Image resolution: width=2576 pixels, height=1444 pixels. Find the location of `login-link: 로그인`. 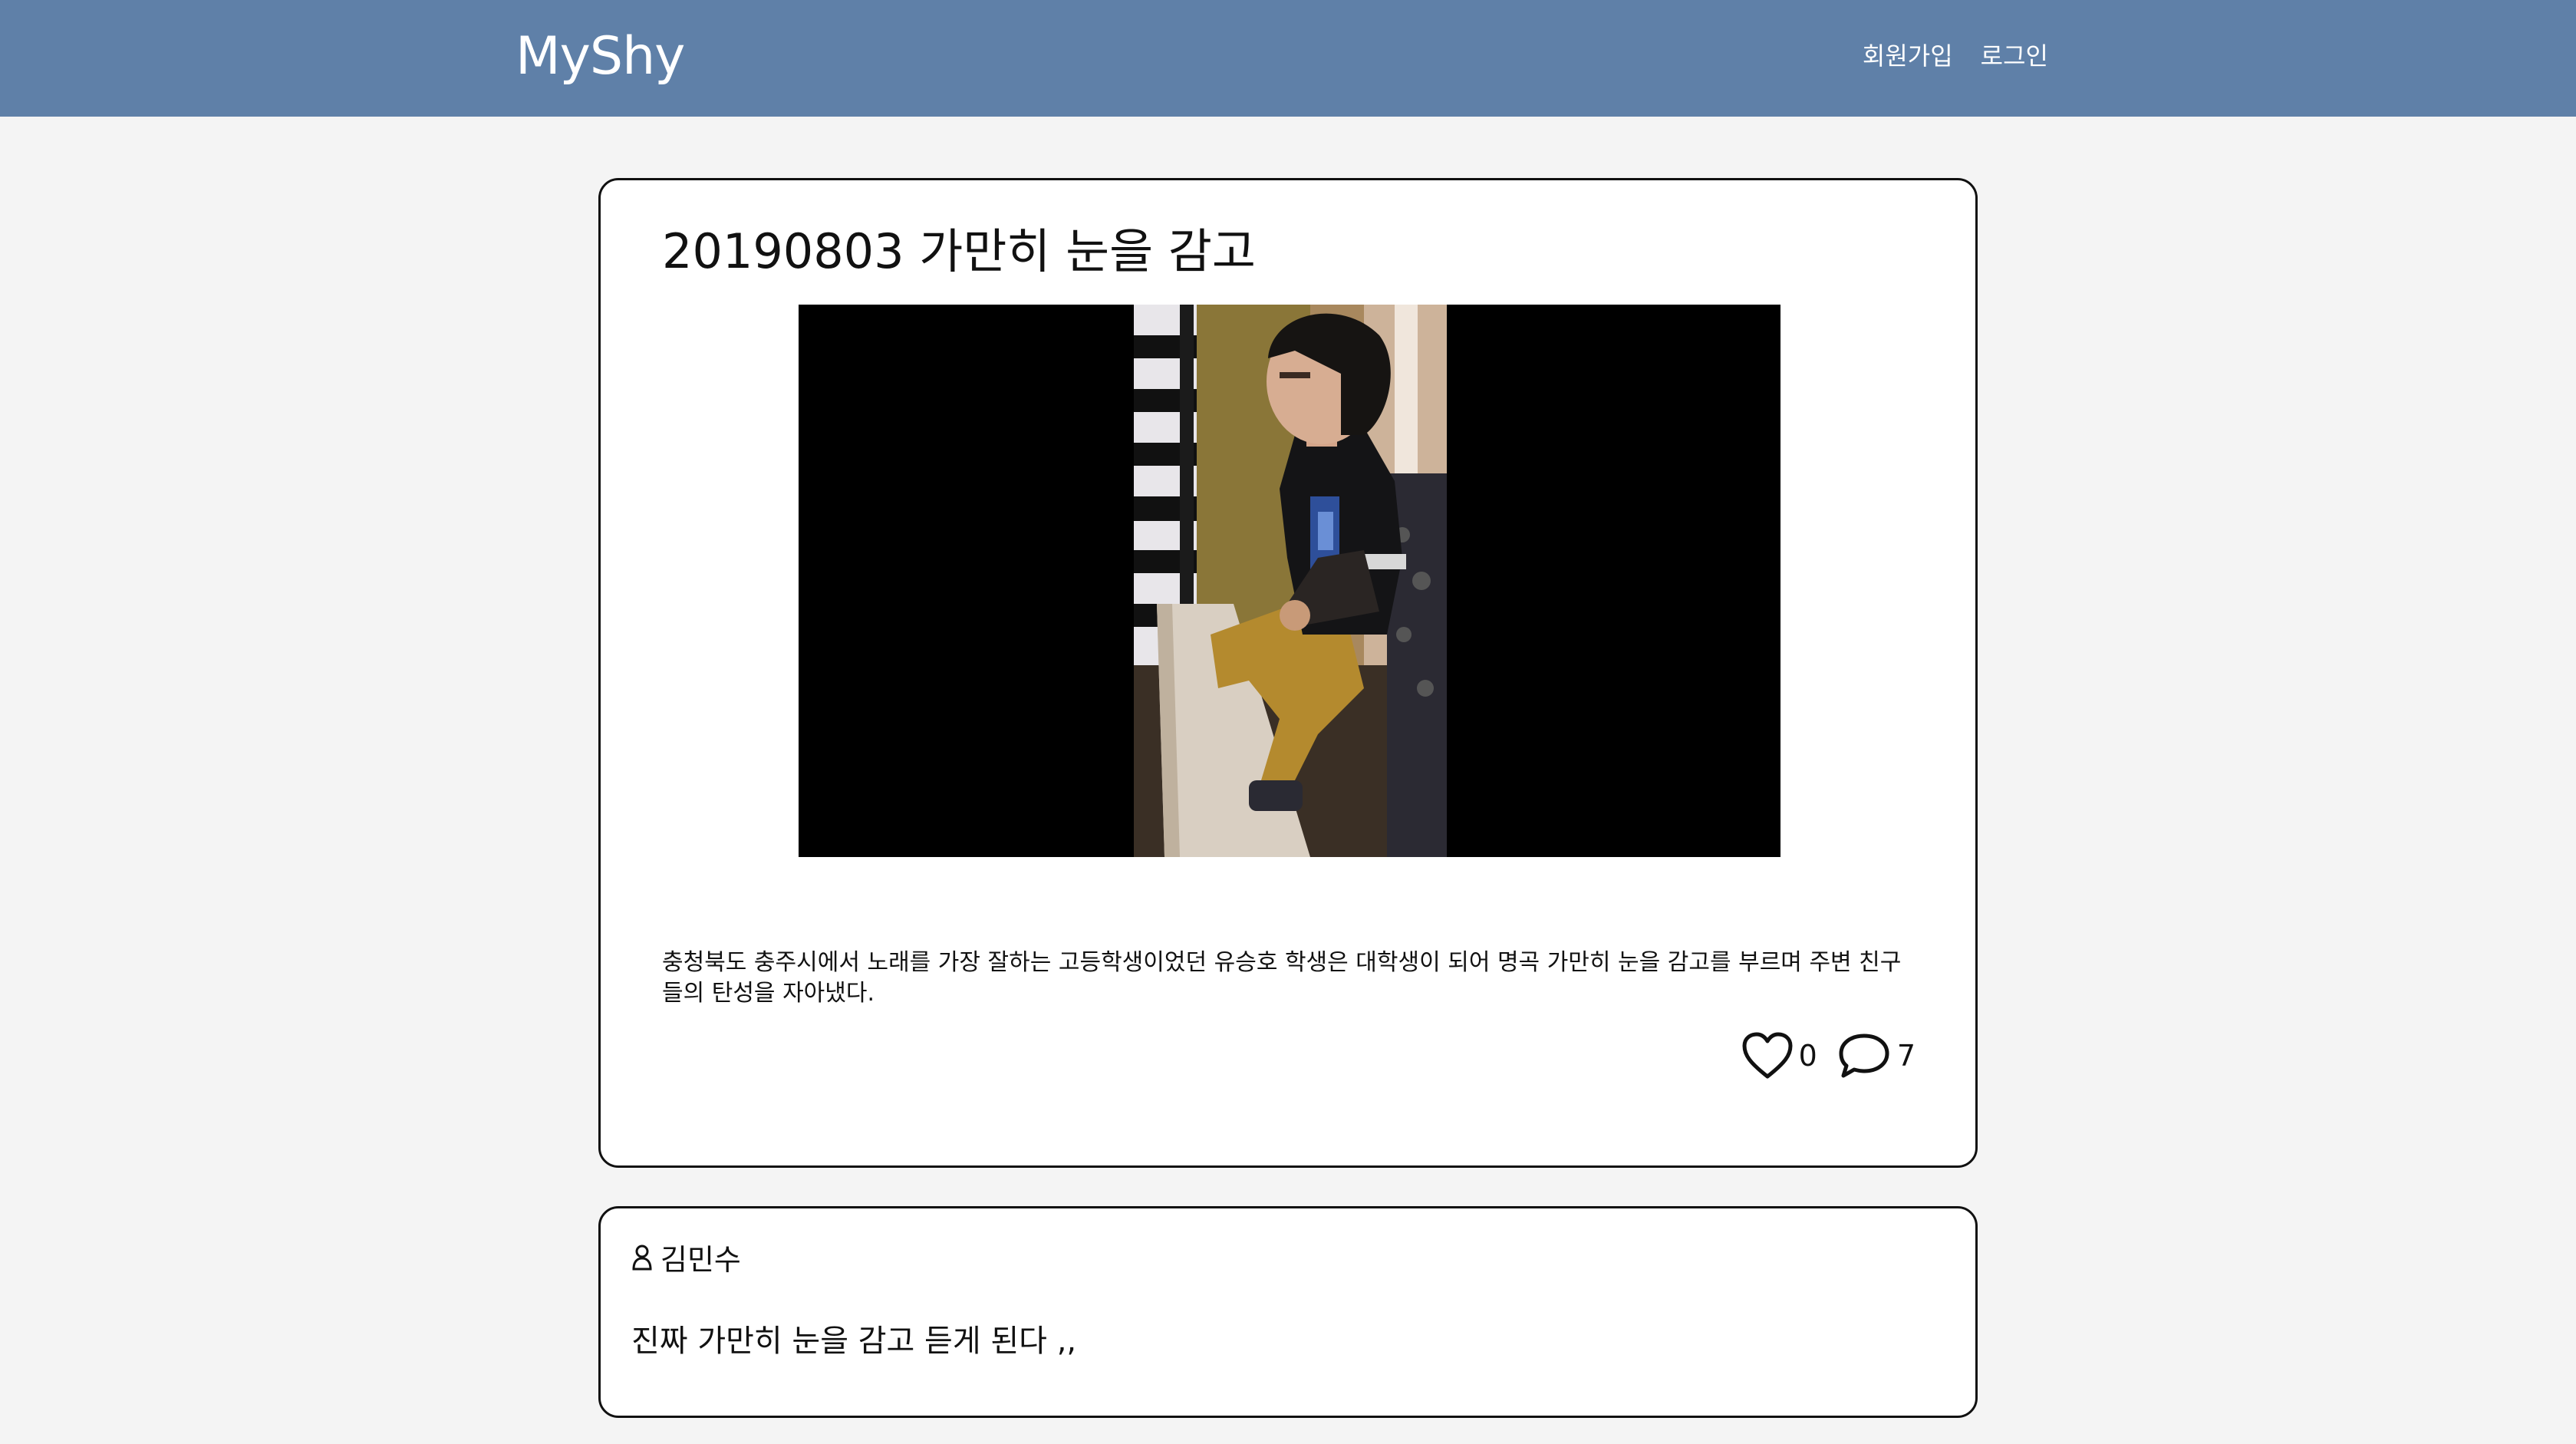

login-link: 로그인 is located at coordinates (2014, 54).